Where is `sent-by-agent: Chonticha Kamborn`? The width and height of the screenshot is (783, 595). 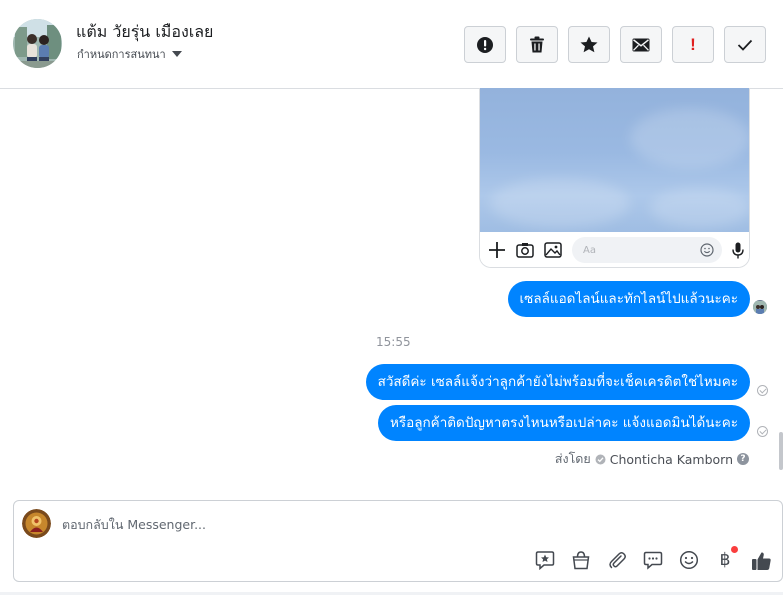
sent-by-agent: Chonticha Kamborn is located at coordinates (671, 459).